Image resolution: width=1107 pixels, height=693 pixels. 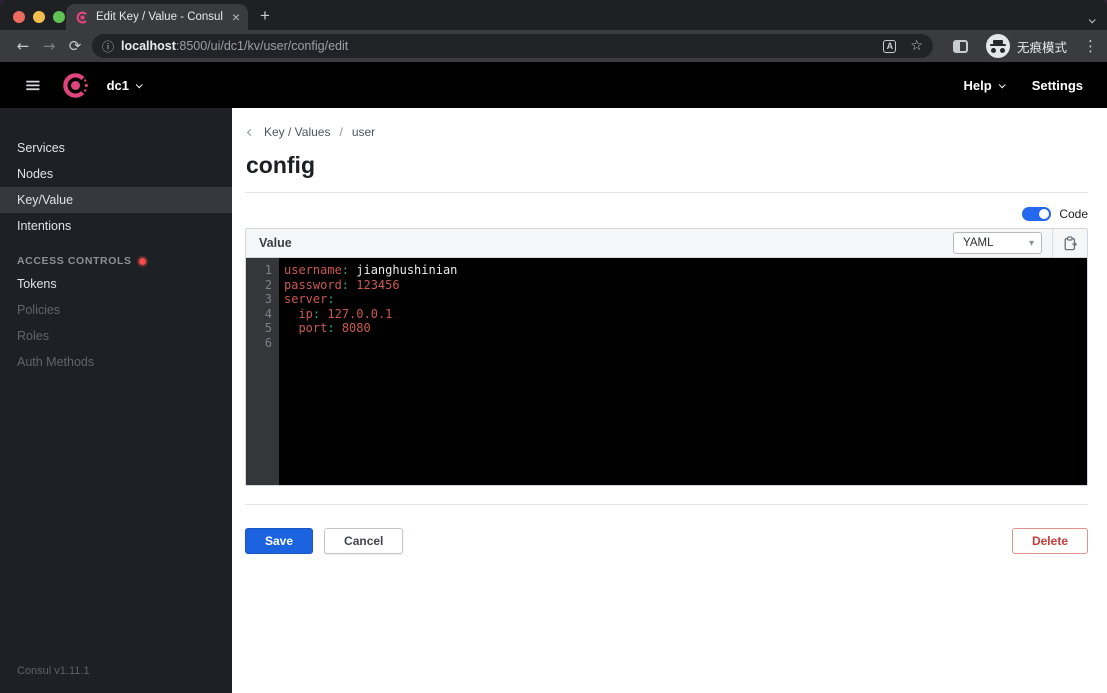 What do you see at coordinates (371, 270) in the screenshot?
I see `code-line: username: jianghushinian` at bounding box center [371, 270].